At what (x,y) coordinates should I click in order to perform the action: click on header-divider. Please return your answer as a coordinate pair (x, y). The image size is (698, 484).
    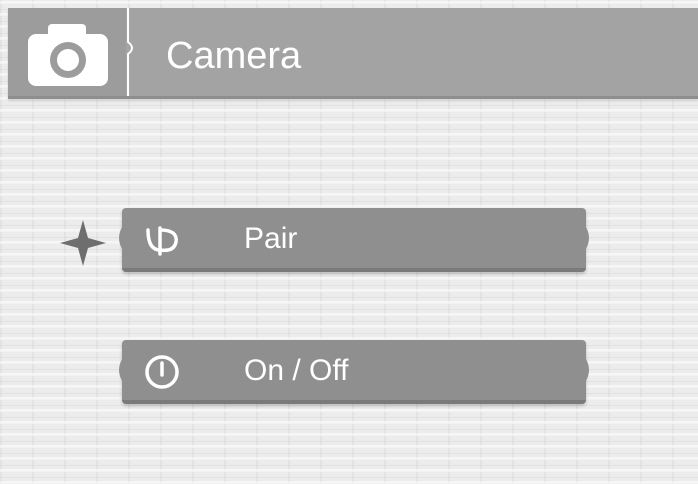
    Looking at the image, I should click on (133, 52).